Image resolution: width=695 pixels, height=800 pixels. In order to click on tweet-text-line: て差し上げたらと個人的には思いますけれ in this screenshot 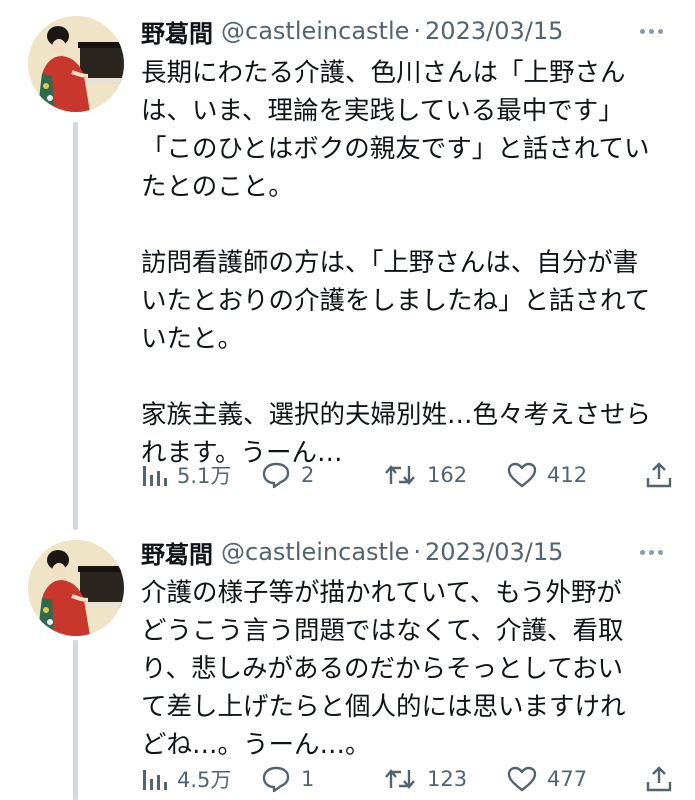, I will do `click(383, 707)`.